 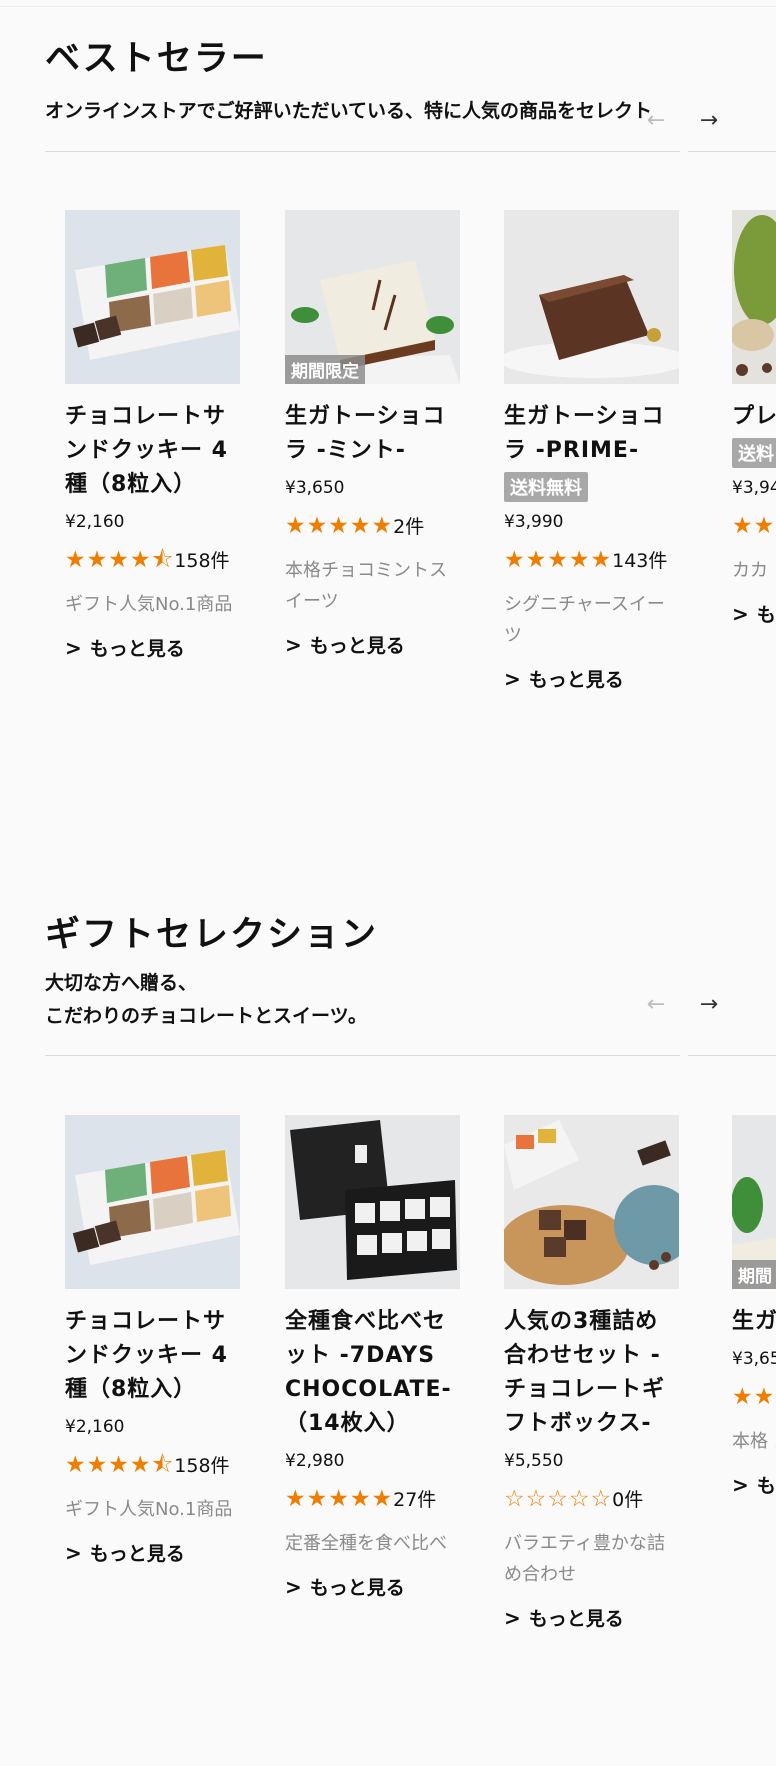 I want to click on prime-gateau-image, so click(x=591, y=297).